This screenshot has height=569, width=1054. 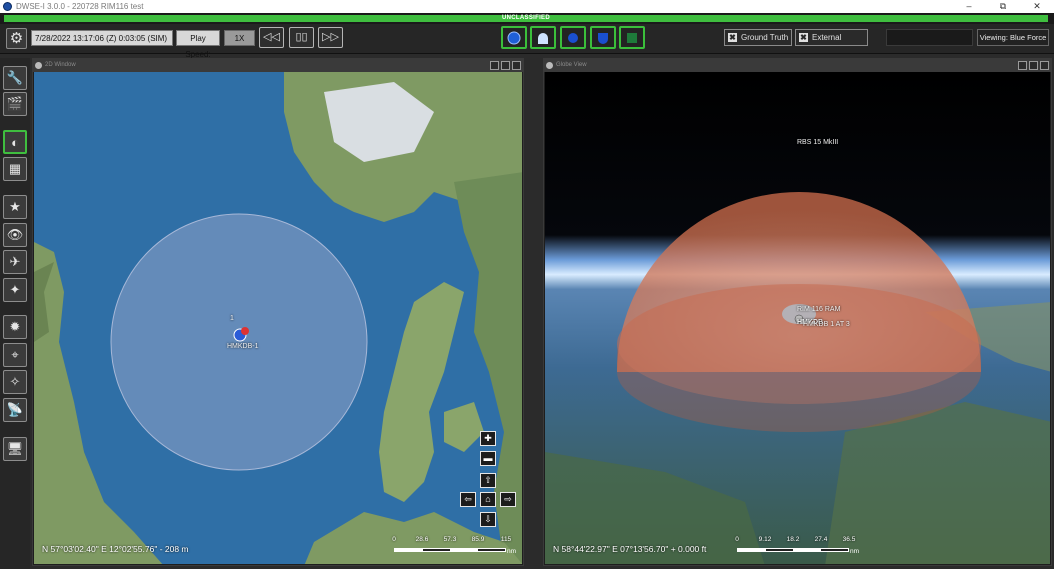 I want to click on sim-time-display: 7/28/2022 13:17:06 (Z) 0:03:05 (SIM), so click(x=102, y=38).